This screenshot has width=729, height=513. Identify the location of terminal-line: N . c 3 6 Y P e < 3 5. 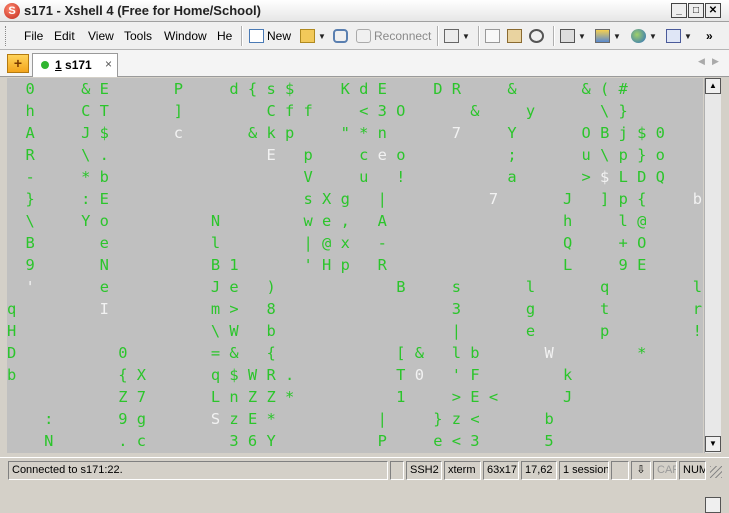
(280, 441).